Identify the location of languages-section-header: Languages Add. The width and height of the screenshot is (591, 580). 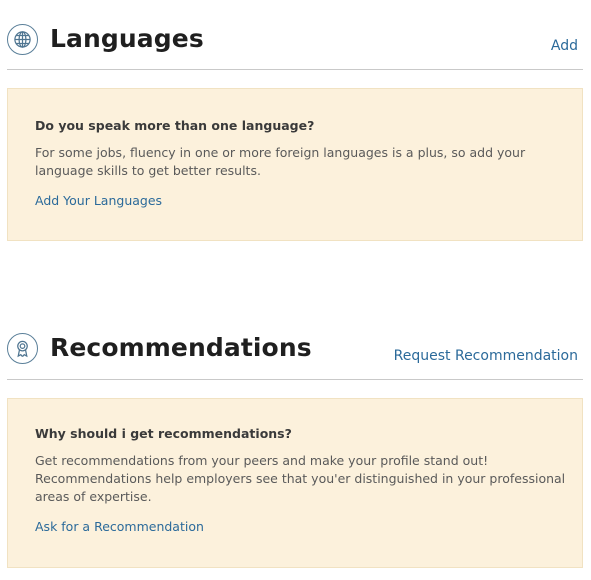
(295, 46).